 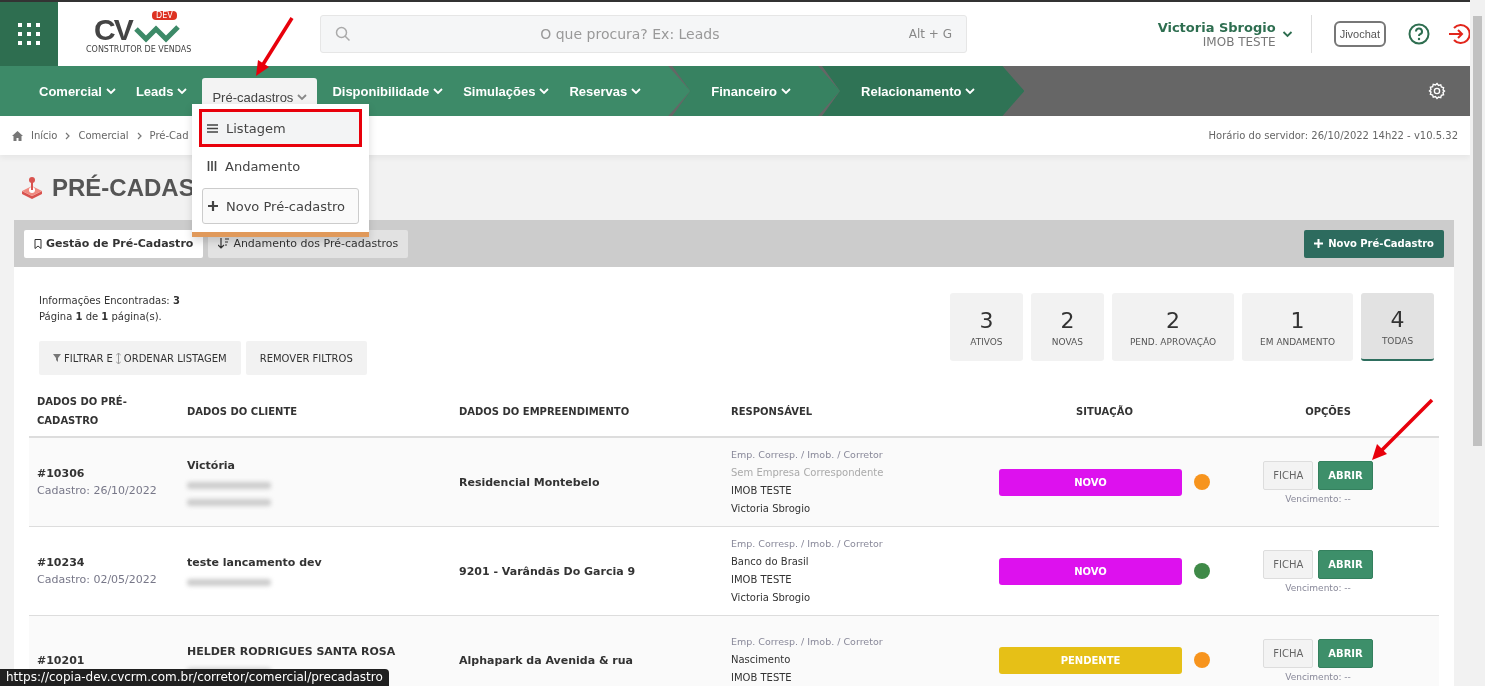 I want to click on results-info: Página 1 de 1 página(s)., so click(x=101, y=317).